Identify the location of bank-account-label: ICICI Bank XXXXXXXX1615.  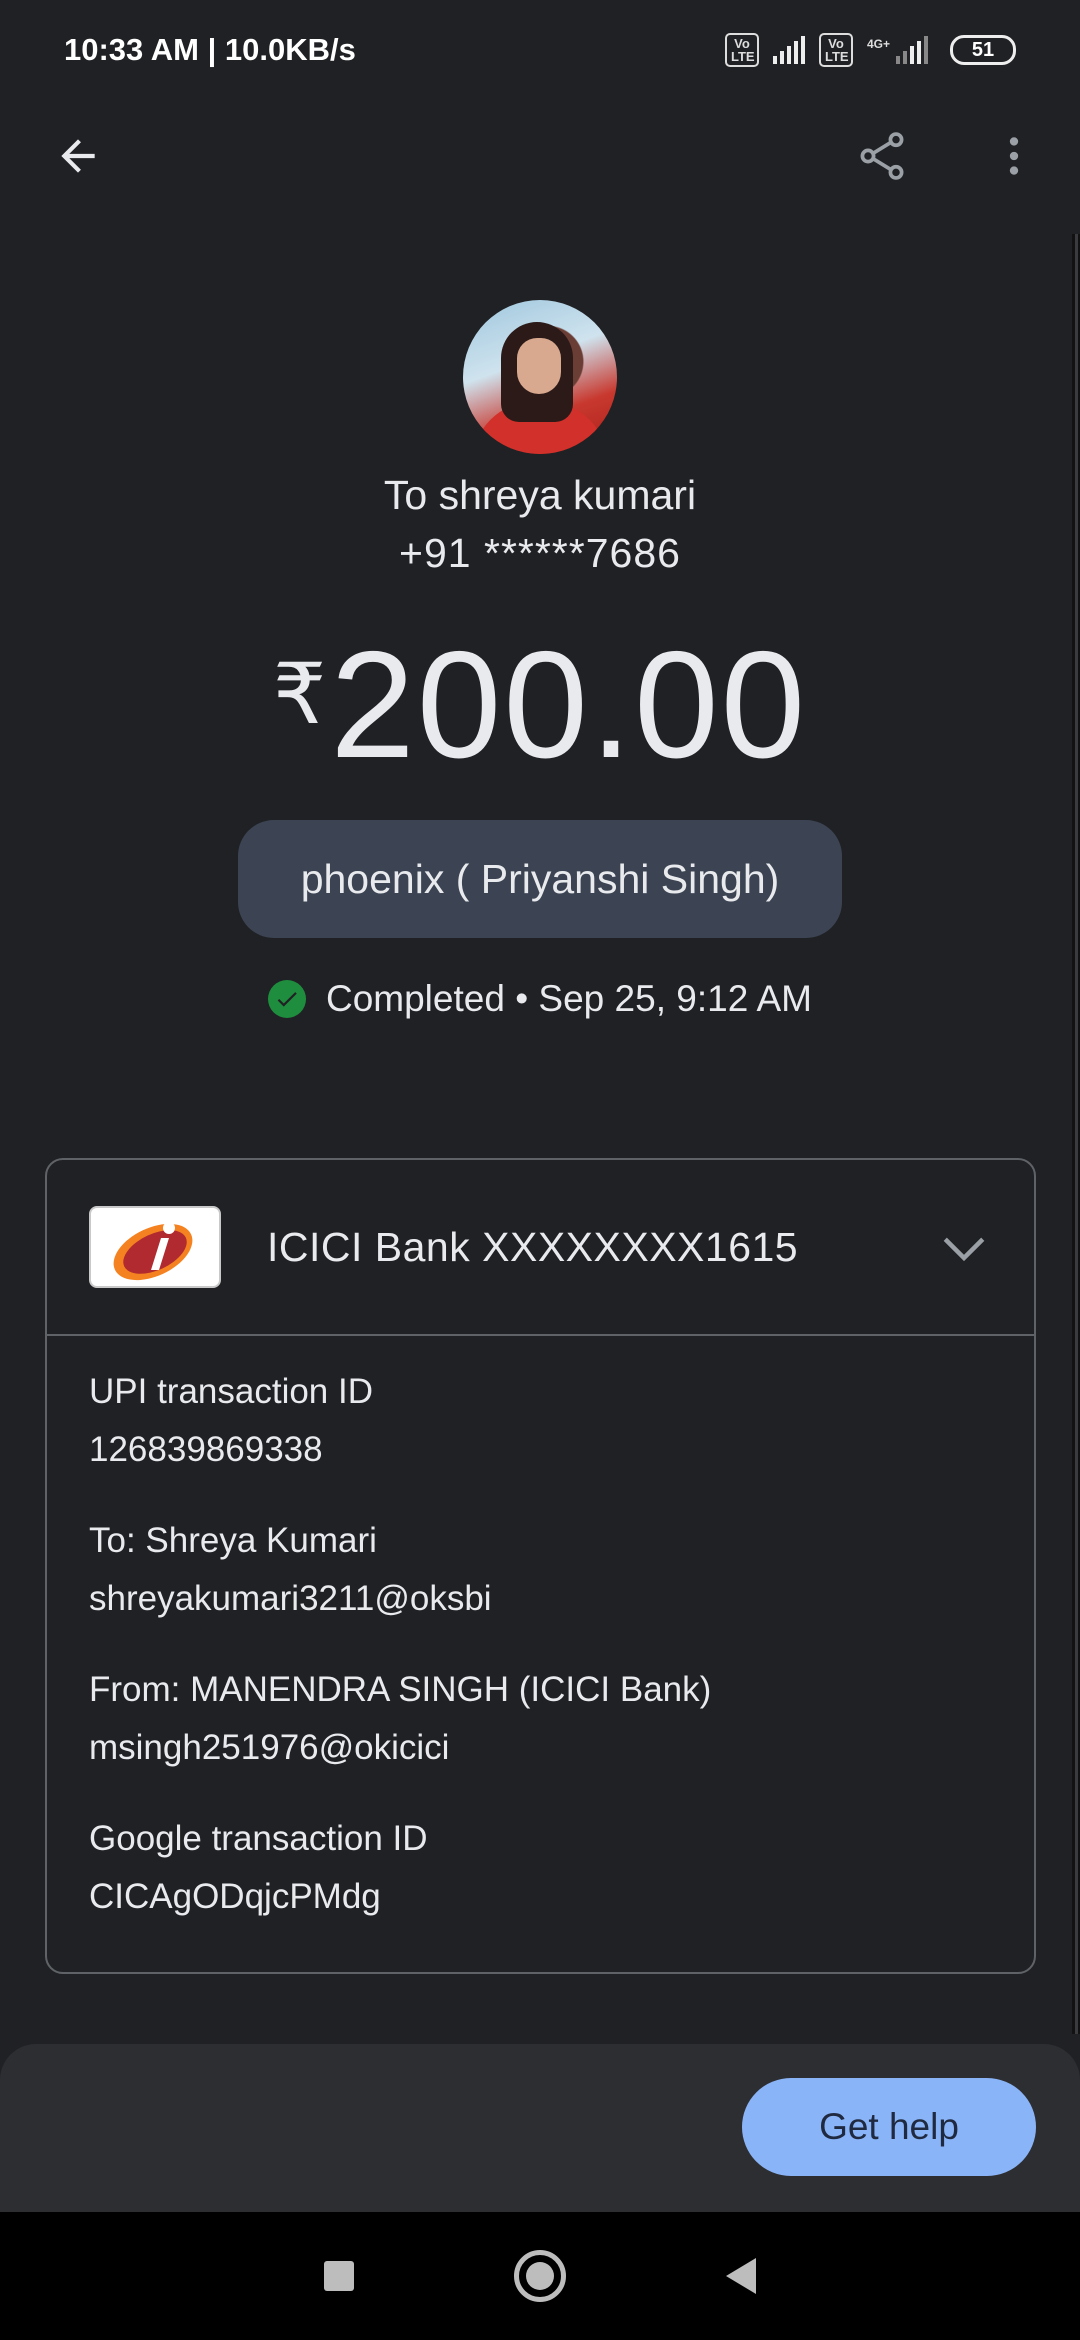
(533, 1246).